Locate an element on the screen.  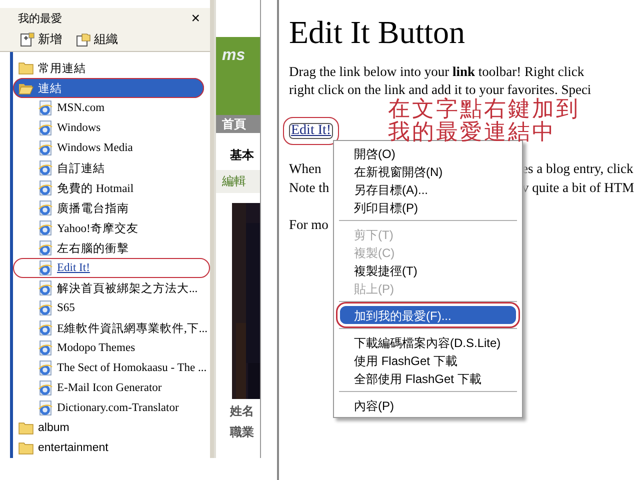
annotation-text: 在文字點右鍵加到我的最愛連結中 is located at coordinates (484, 121).